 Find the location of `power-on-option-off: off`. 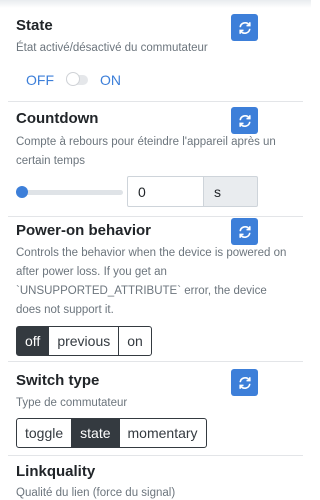

power-on-option-off: off is located at coordinates (33, 341).